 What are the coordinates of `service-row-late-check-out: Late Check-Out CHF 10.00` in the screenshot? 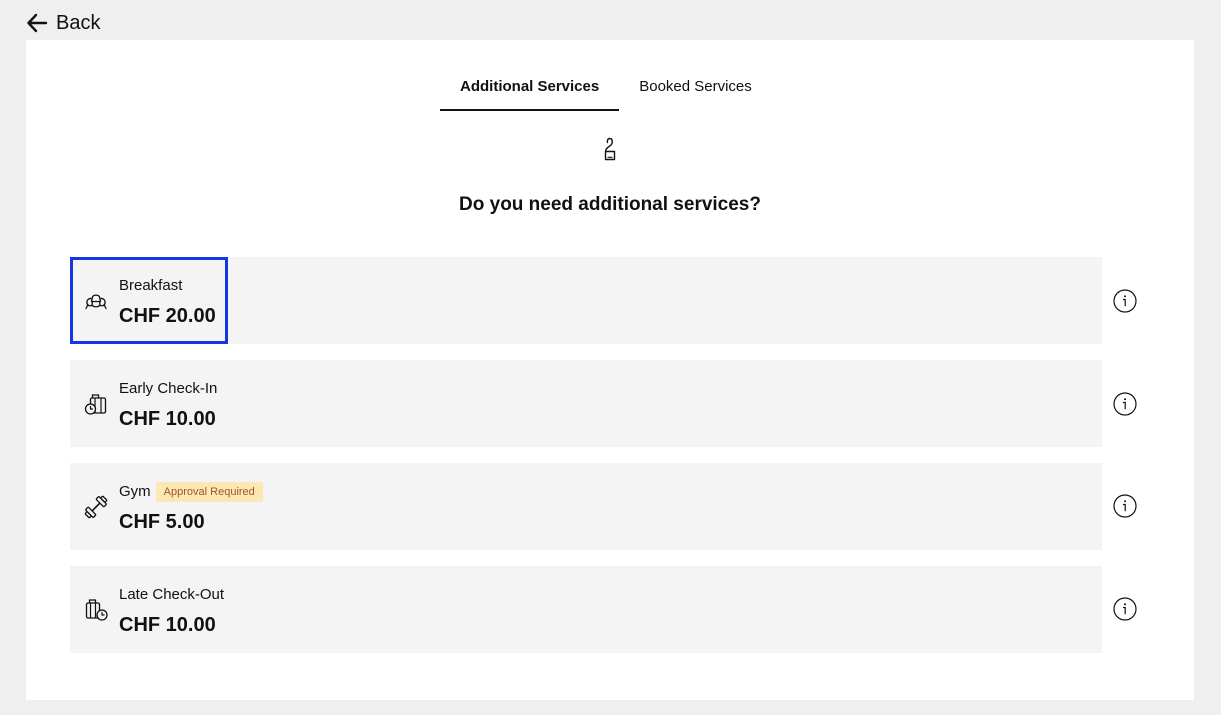 It's located at (586, 609).